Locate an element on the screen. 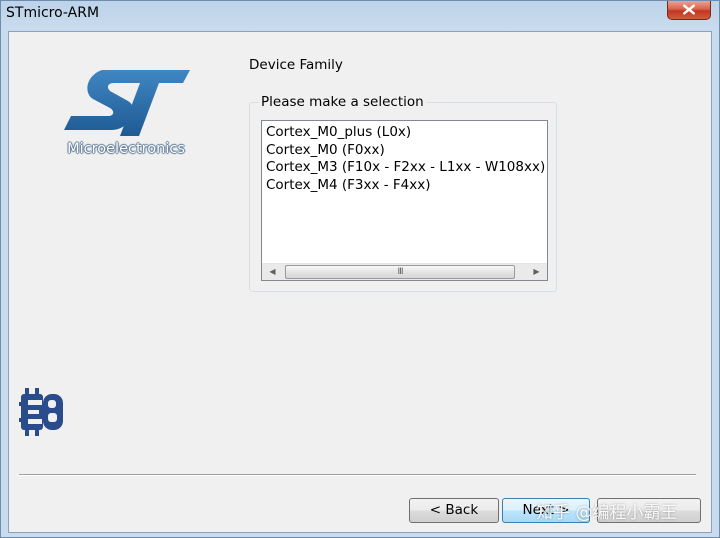 The width and height of the screenshot is (720, 538). list-item: Cortex_M0 (F0xx) is located at coordinates (405, 151).